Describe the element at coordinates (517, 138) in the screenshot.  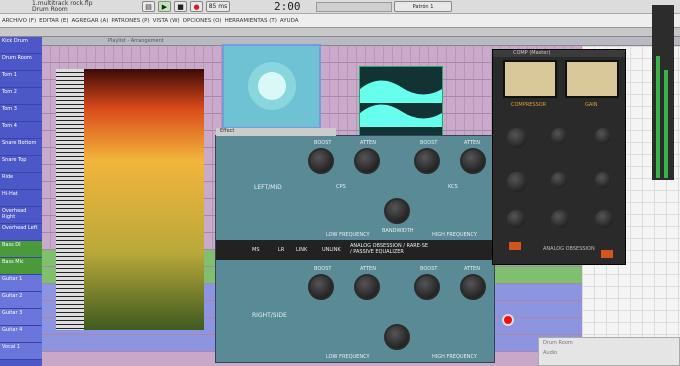
I see `comp-threshold-knob` at that location.